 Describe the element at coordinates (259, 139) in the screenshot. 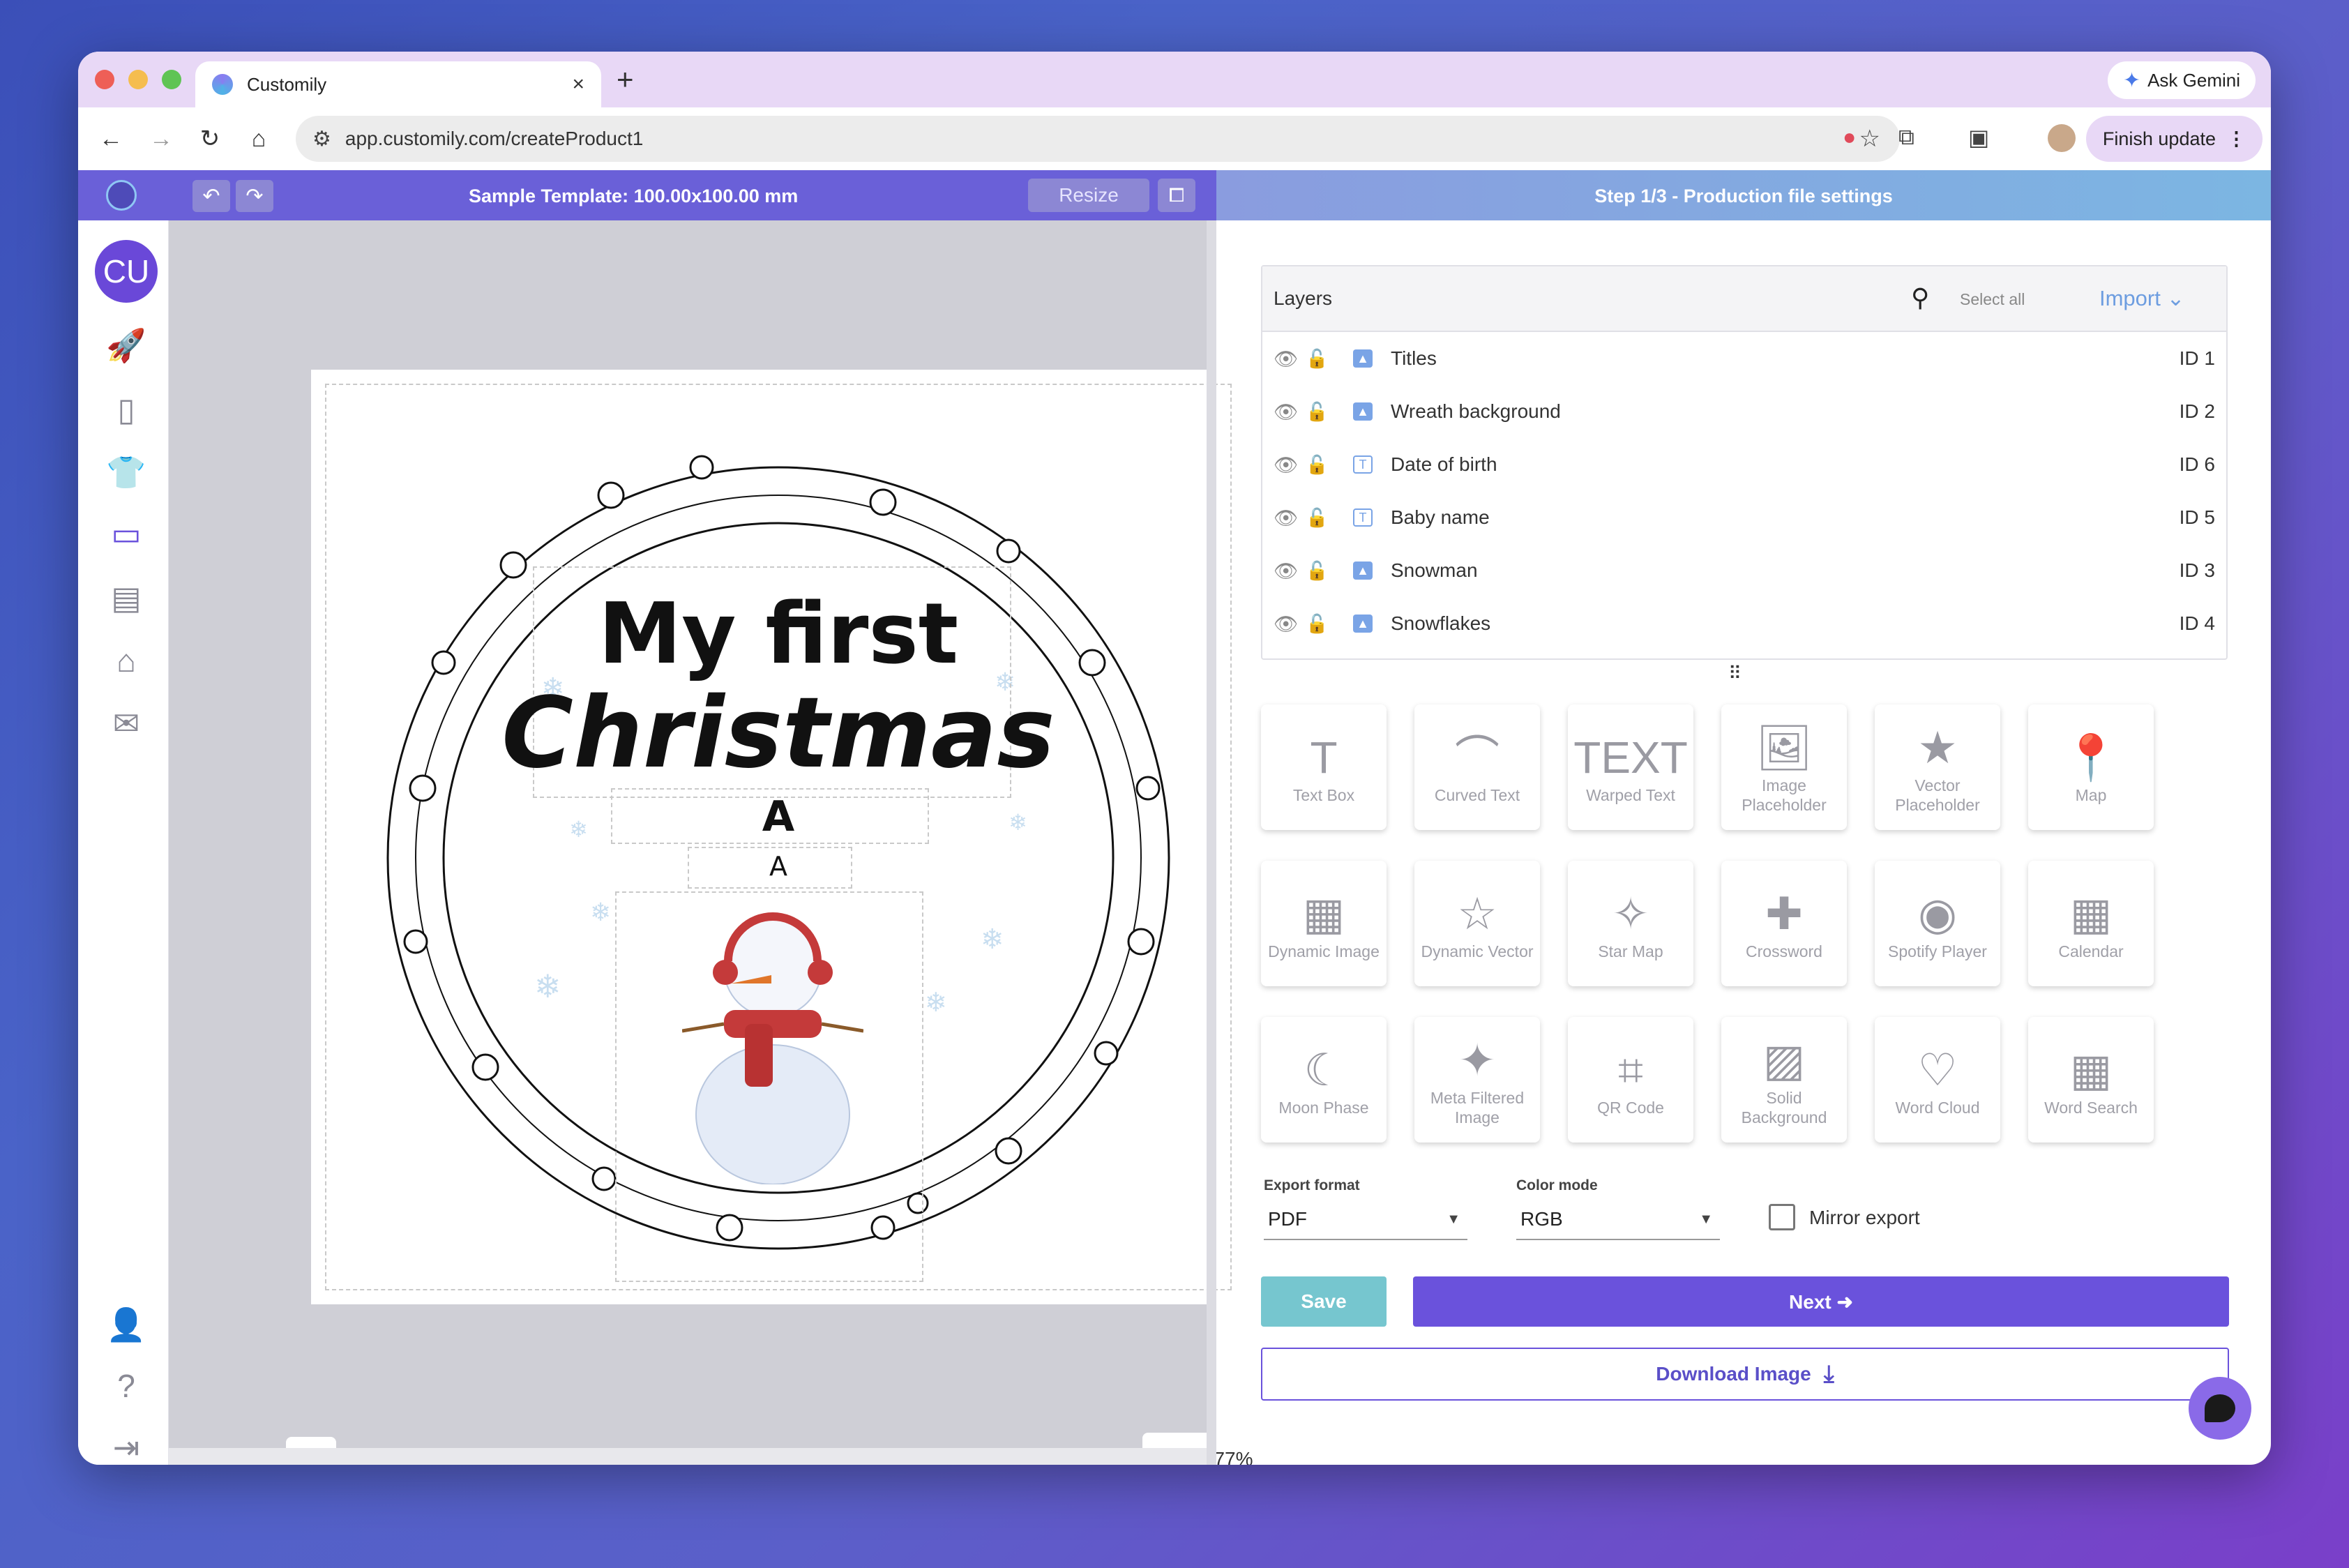

I see `home-icon: ⌂` at that location.